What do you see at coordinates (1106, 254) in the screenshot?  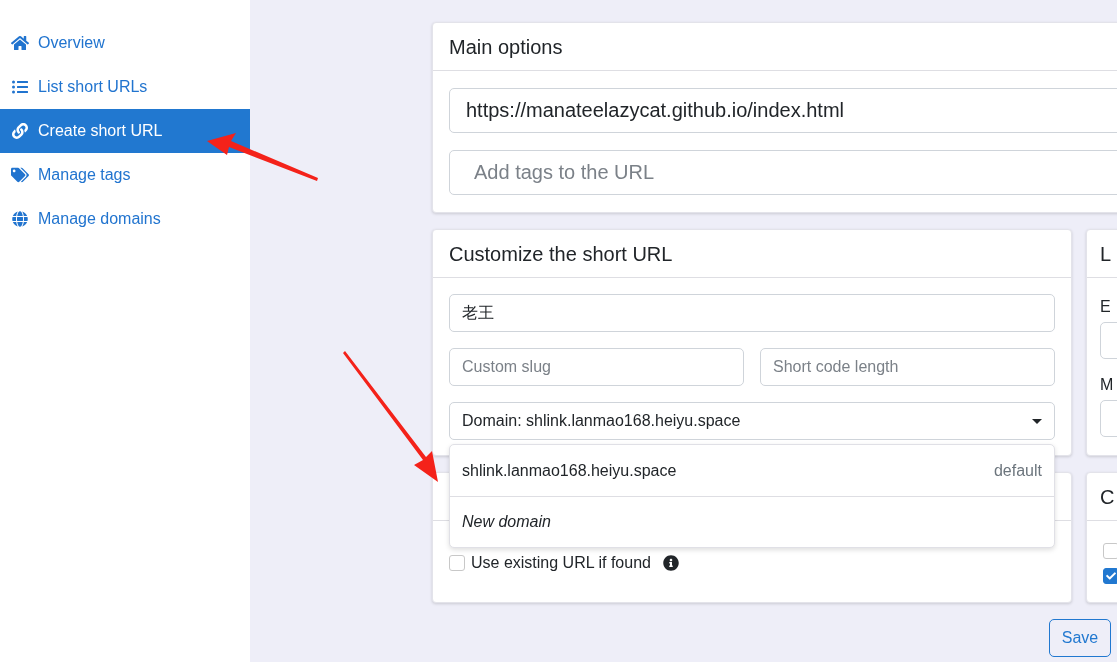 I see `card-title: L` at bounding box center [1106, 254].